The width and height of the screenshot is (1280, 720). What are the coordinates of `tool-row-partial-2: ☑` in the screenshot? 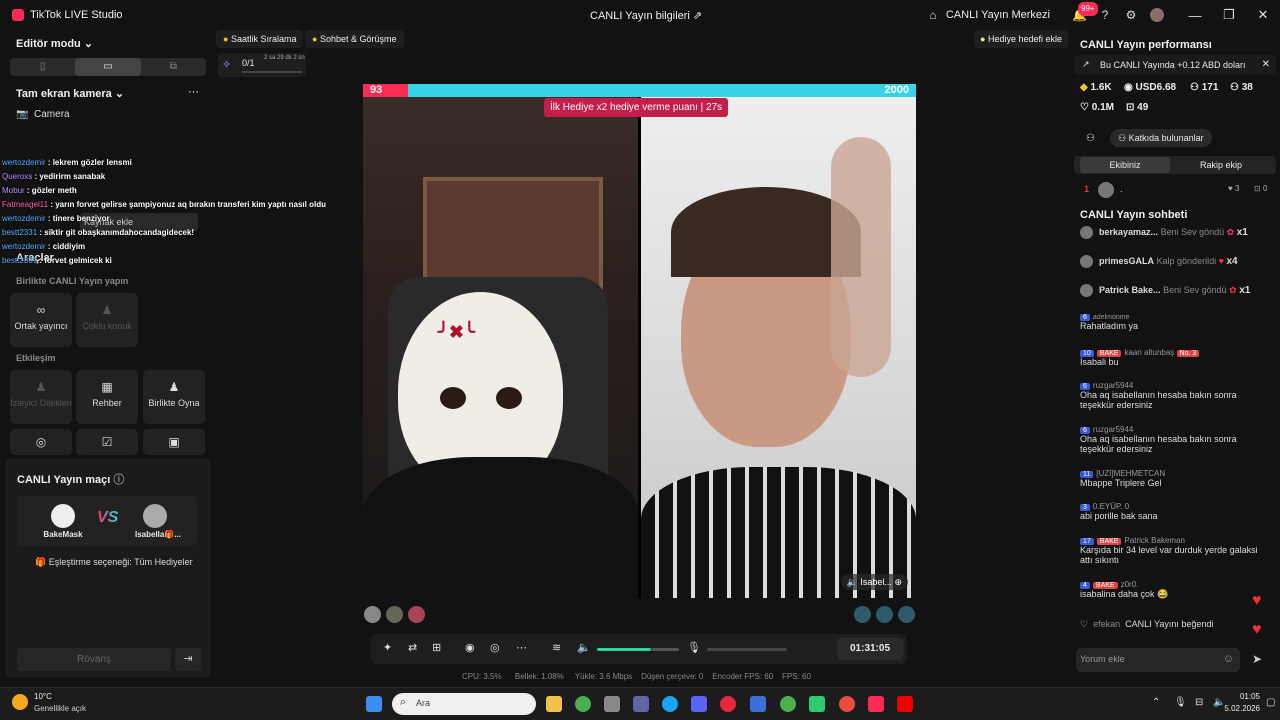 It's located at (107, 442).